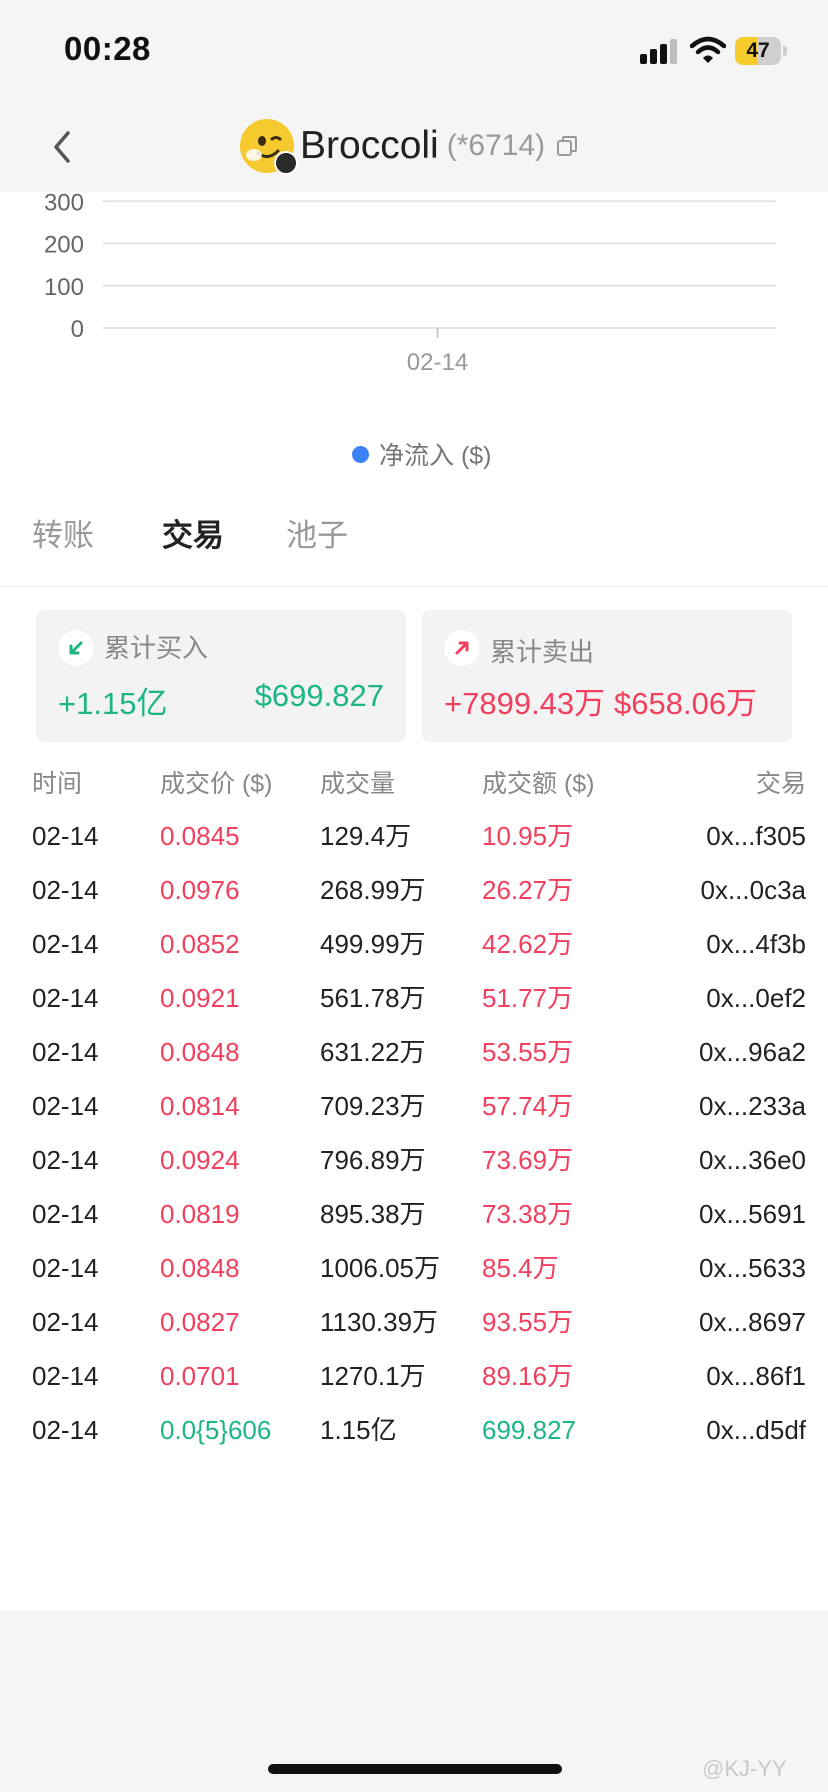 This screenshot has height=1792, width=828. I want to click on table-row: 02-14 0.0814 709.23万 57.74万 0x...233a, so click(414, 1117).